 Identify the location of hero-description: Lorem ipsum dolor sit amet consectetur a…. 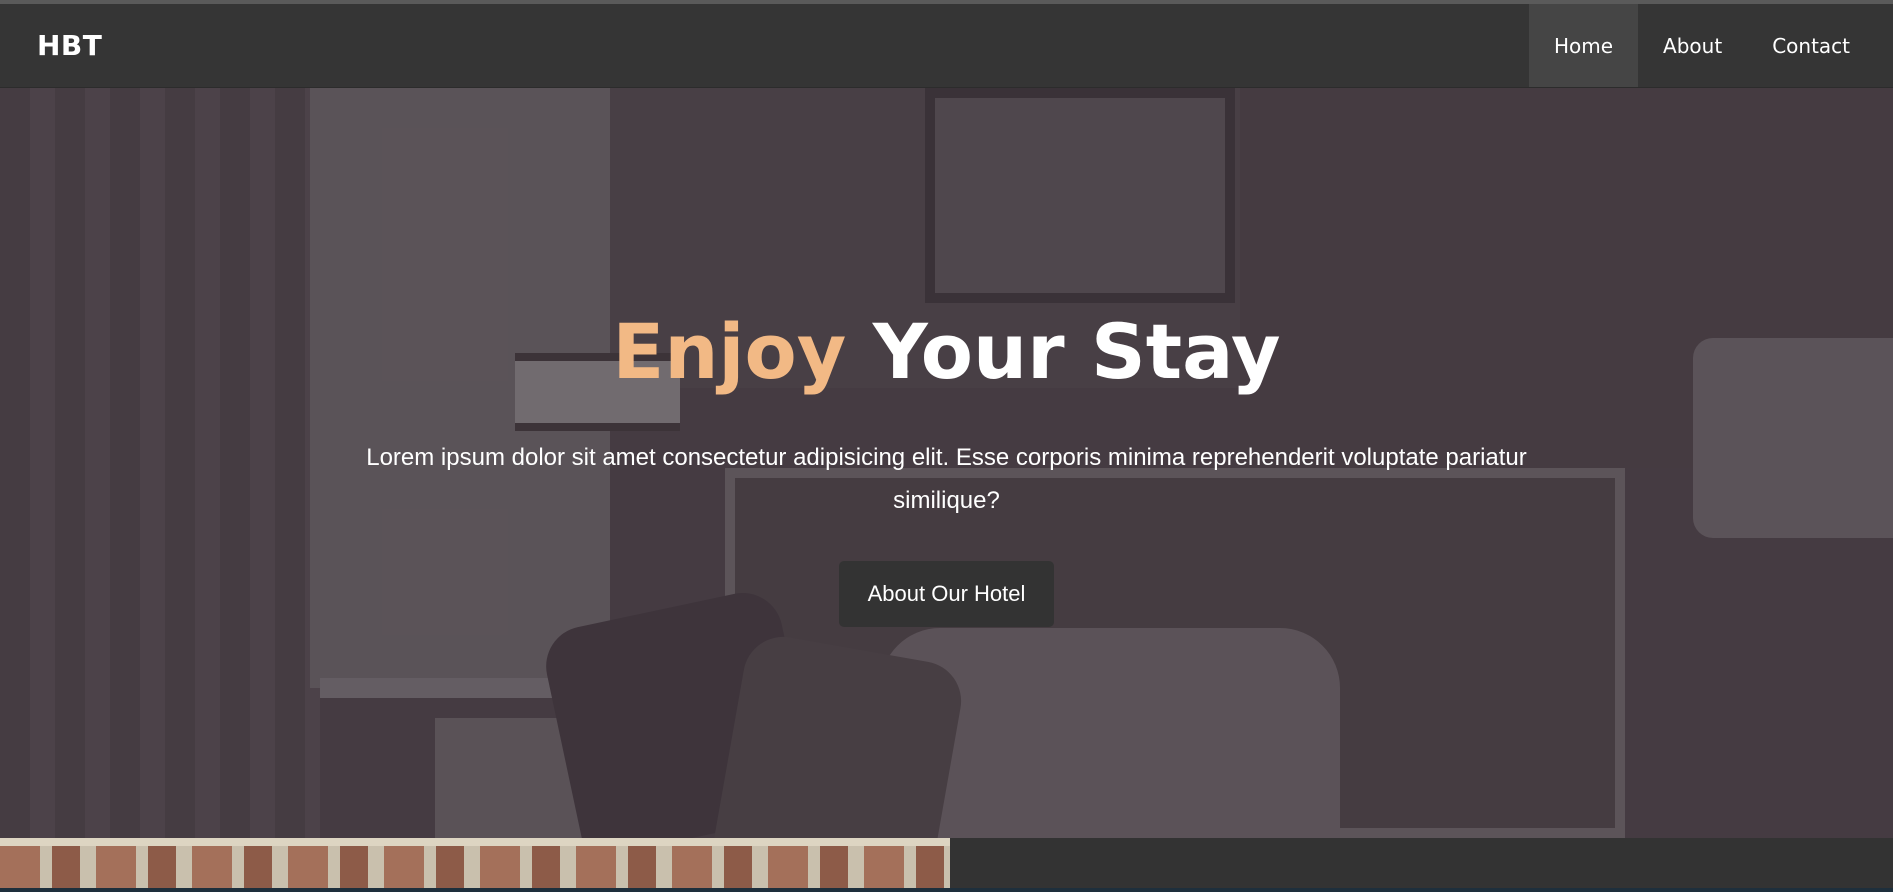
(946, 478).